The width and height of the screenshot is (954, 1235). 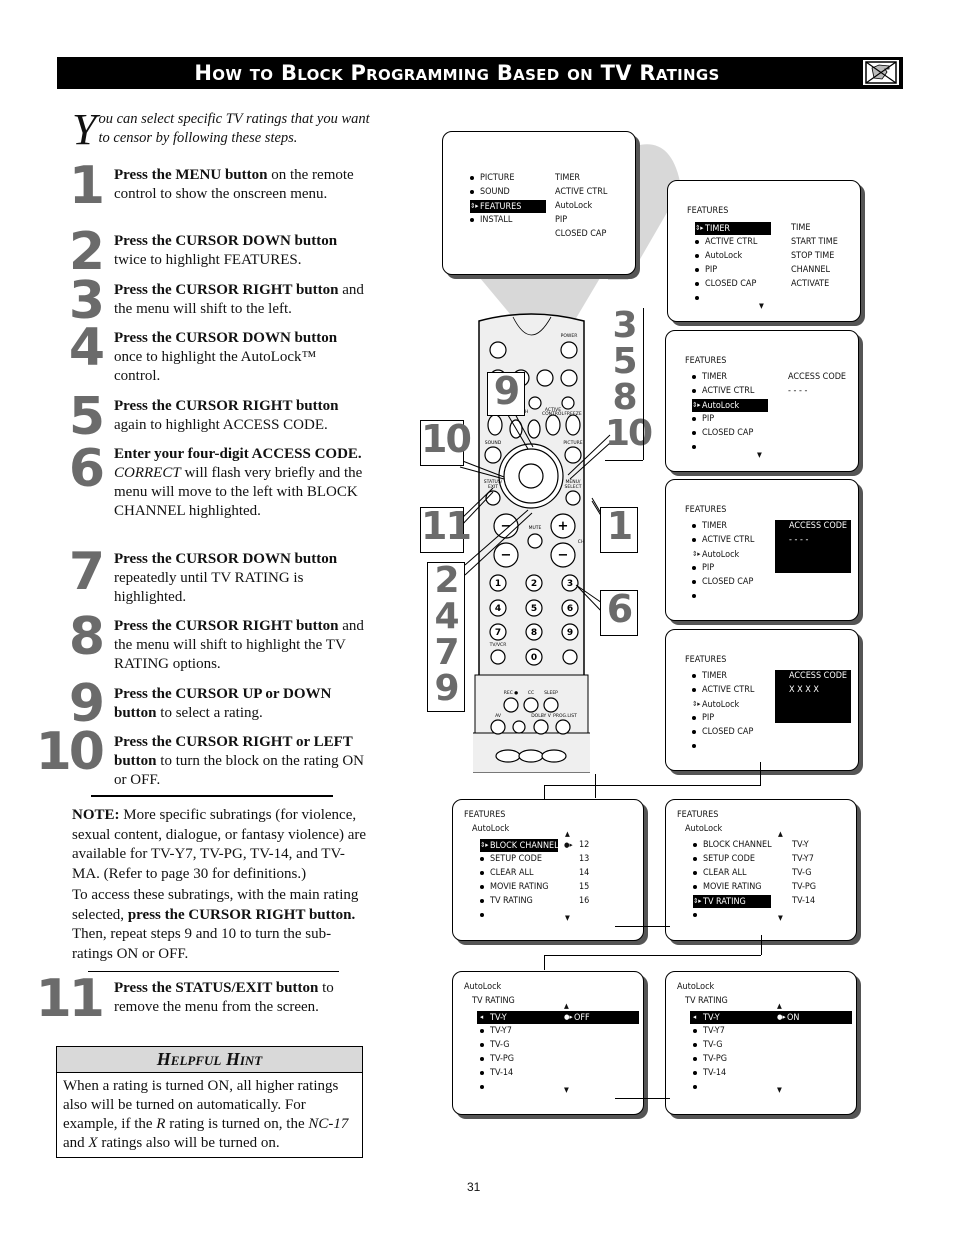 What do you see at coordinates (491, 220) in the screenshot?
I see `menu-item-install: INSTALL` at bounding box center [491, 220].